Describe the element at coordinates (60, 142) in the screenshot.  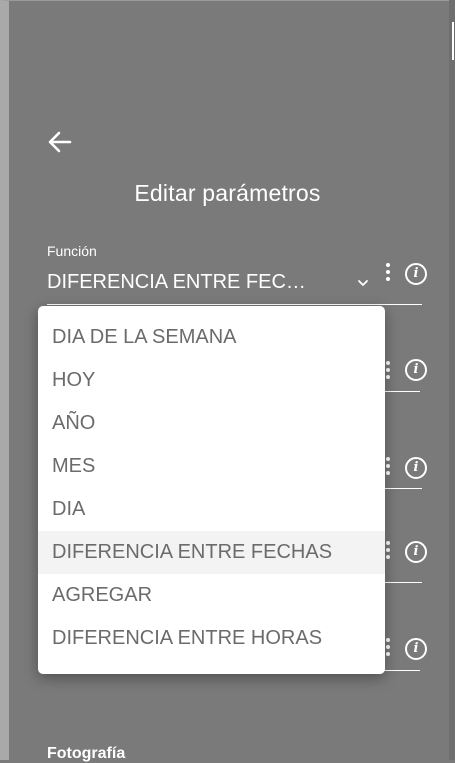
I see `back-arrow-icon` at that location.